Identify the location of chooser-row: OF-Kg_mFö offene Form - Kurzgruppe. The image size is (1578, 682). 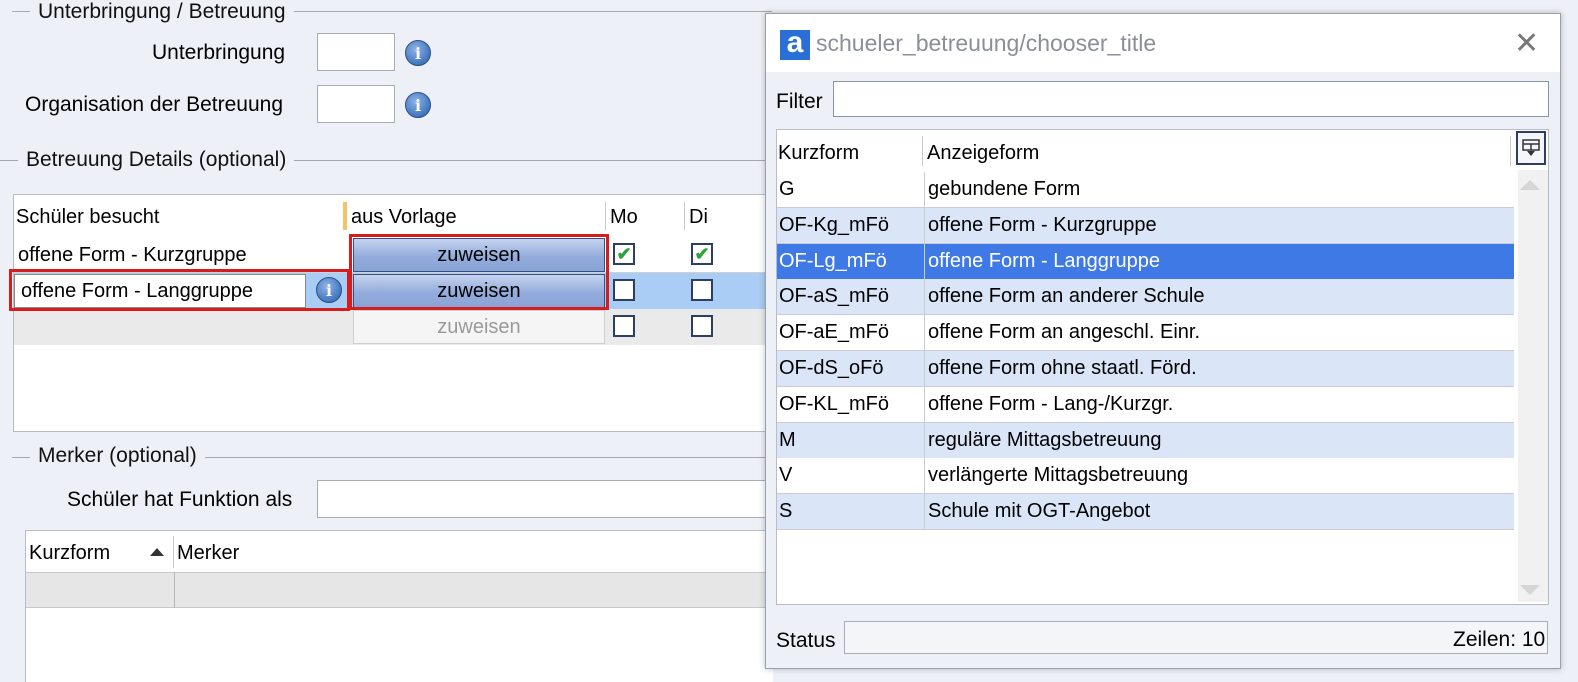
(1145, 225).